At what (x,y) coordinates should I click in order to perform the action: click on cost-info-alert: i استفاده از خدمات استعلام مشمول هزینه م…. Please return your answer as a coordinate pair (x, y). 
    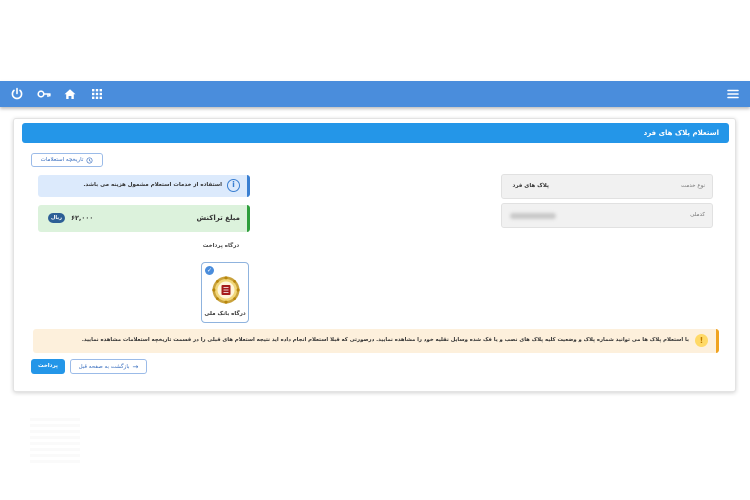
    Looking at the image, I should click on (144, 186).